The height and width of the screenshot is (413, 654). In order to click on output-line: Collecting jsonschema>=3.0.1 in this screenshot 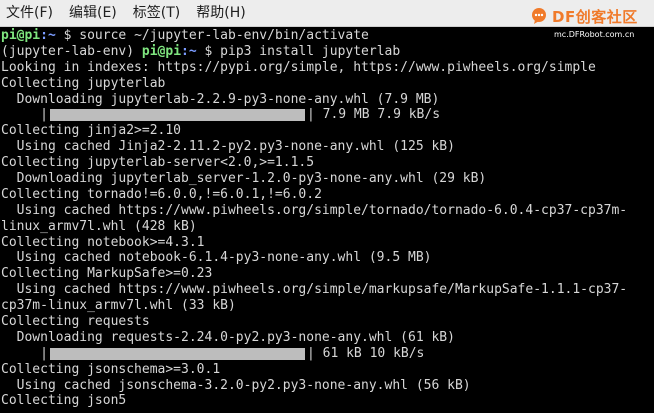, I will do `click(111, 369)`.